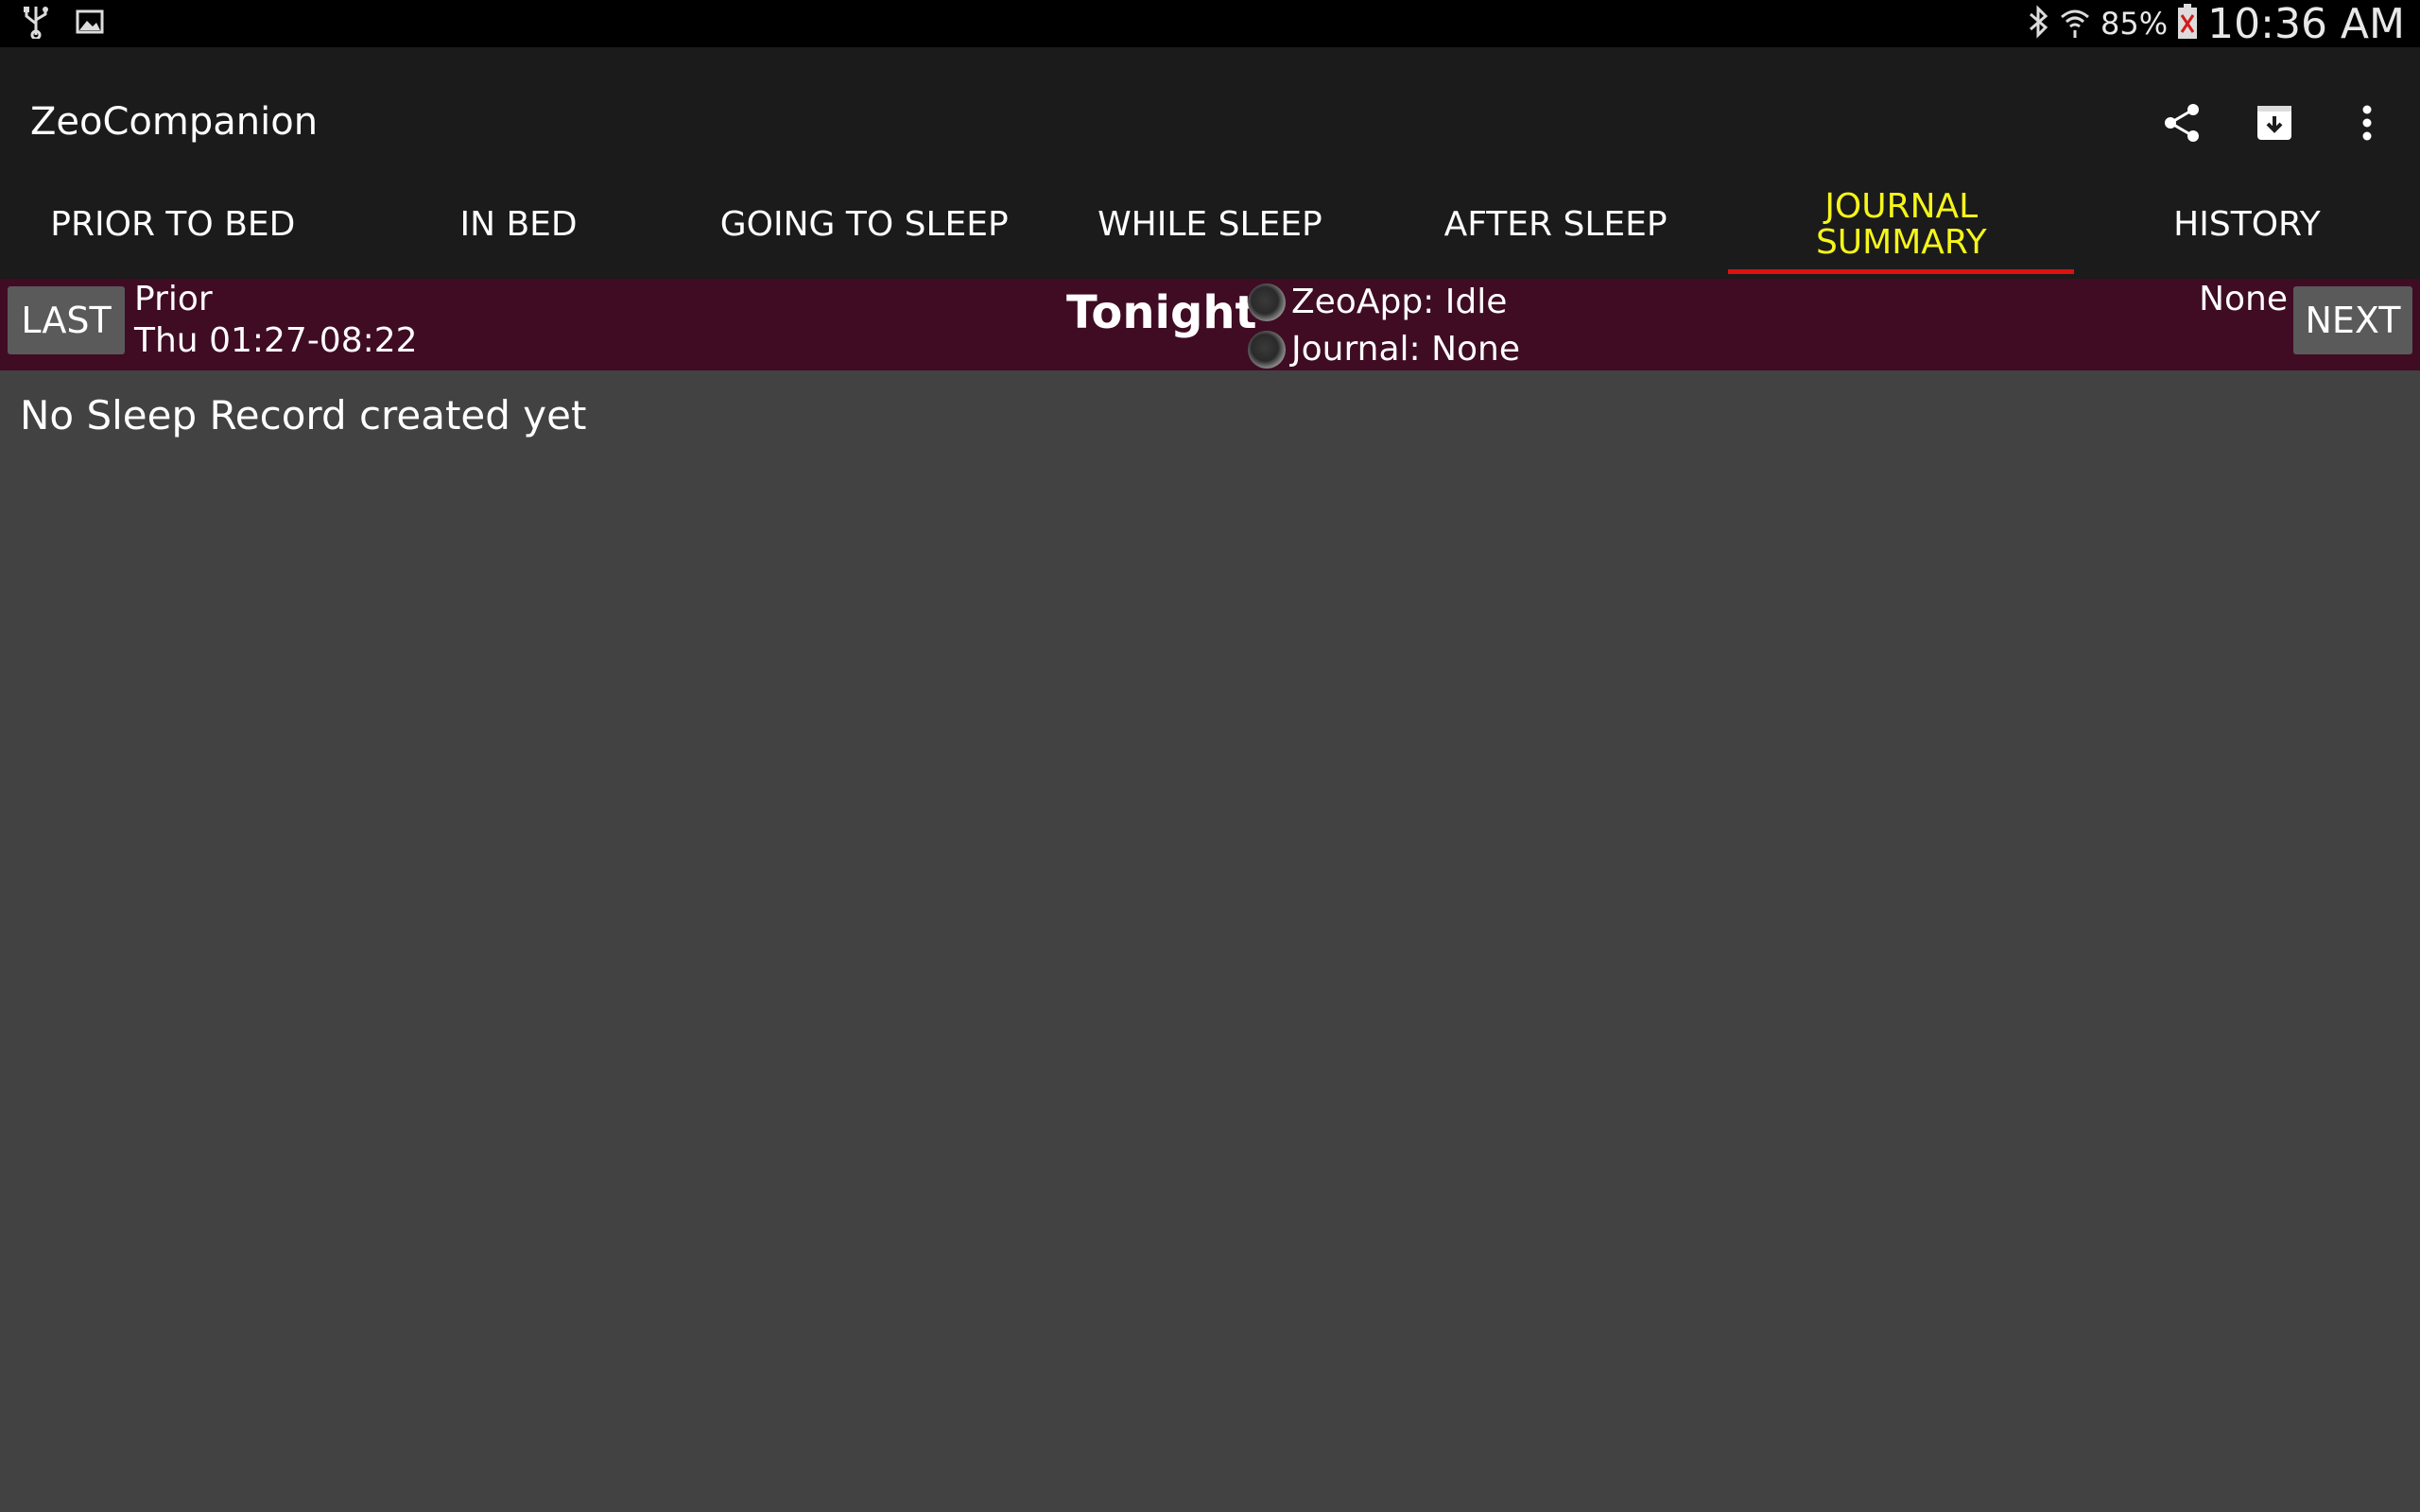  I want to click on zeoapp-status-indicator-icon, so click(1267, 302).